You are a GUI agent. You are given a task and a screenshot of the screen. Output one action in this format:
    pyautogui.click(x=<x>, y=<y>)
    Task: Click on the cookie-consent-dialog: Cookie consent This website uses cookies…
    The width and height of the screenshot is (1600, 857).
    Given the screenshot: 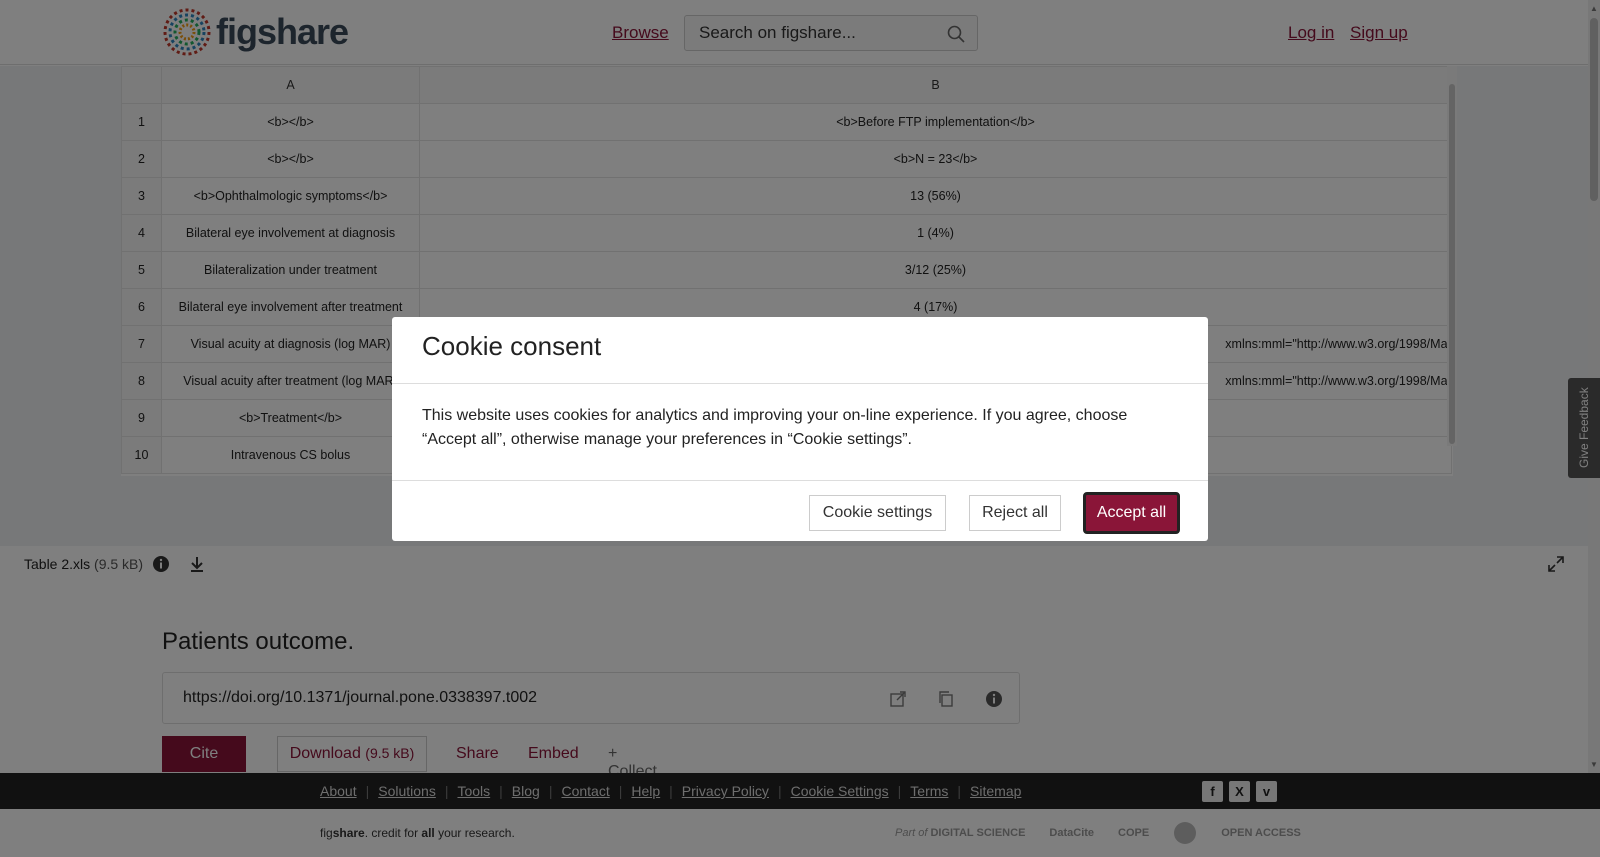 What is the action you would take?
    pyautogui.click(x=800, y=429)
    